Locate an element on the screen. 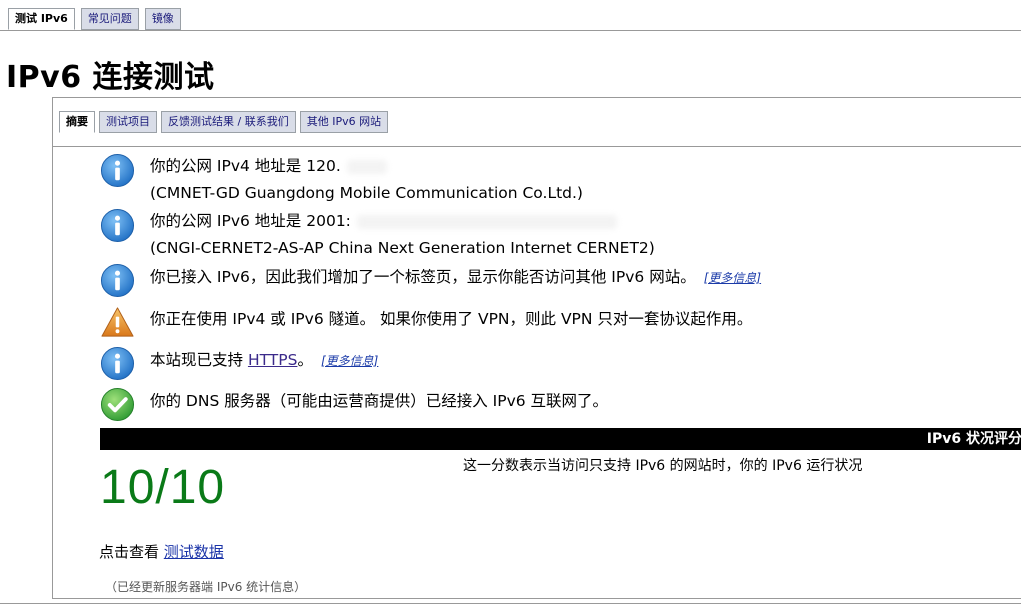  top-divider is located at coordinates (510, 30).